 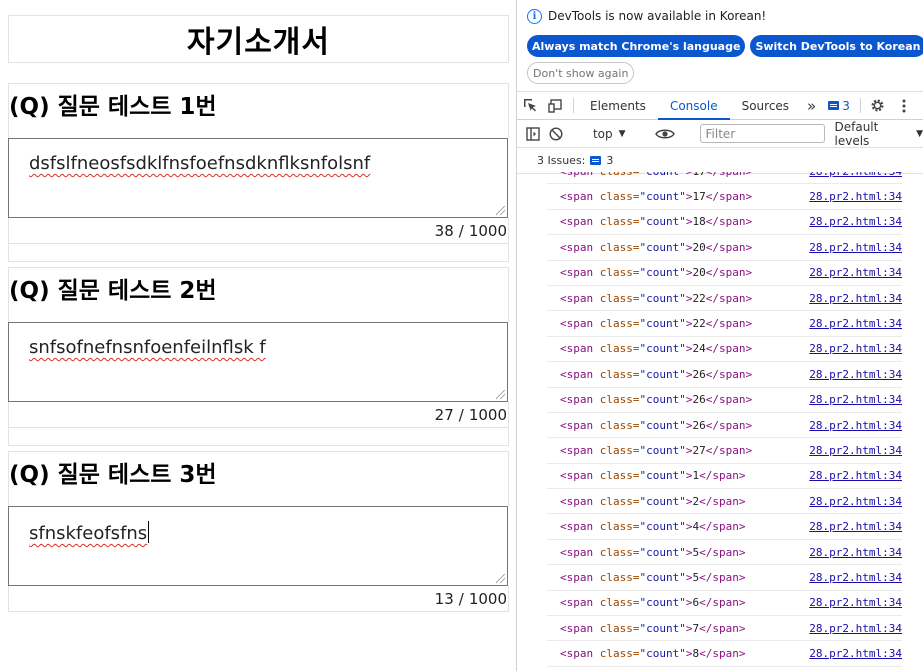 I want to click on devtools-tabbar: Elements Console Sources » 3, so click(x=720, y=106).